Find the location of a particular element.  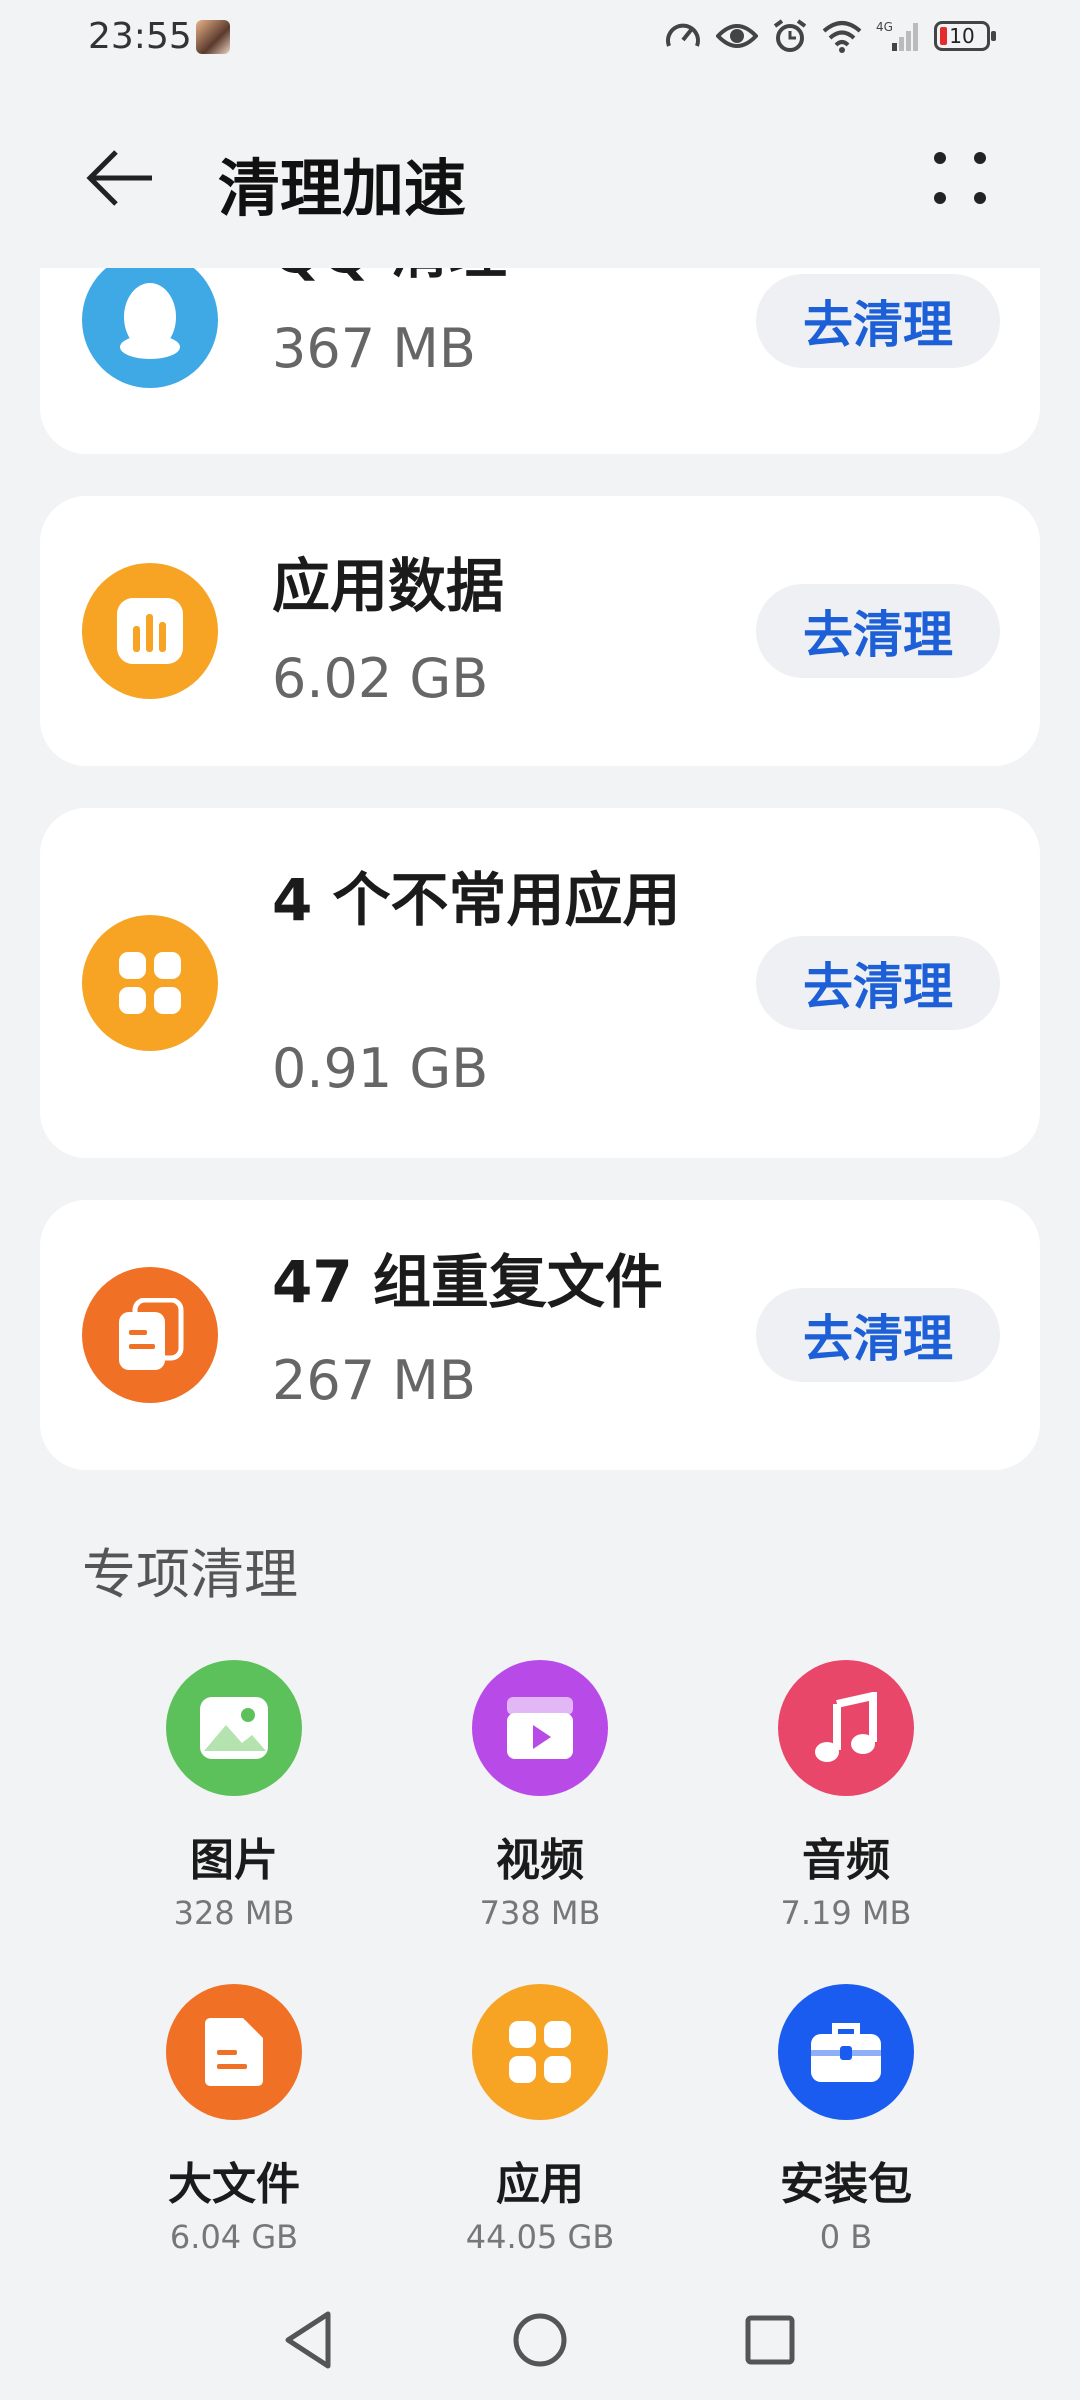

card-size: 0.91 GB is located at coordinates (380, 1068).